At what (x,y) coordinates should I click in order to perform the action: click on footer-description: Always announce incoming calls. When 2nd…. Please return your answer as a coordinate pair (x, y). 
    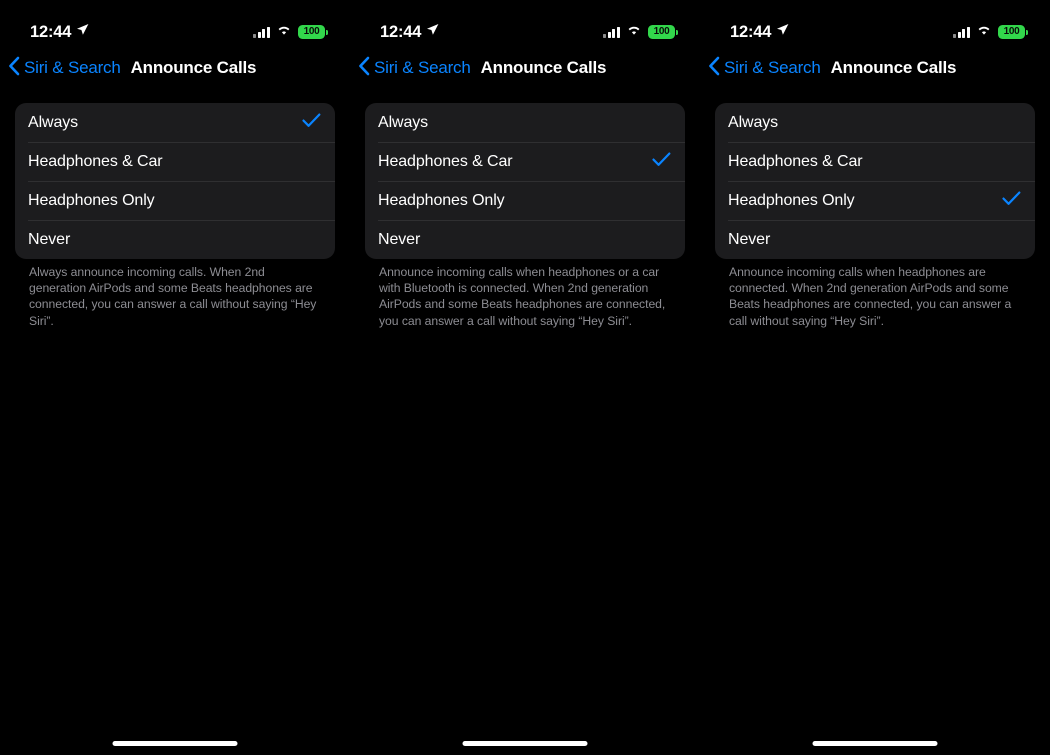
    Looking at the image, I should click on (173, 296).